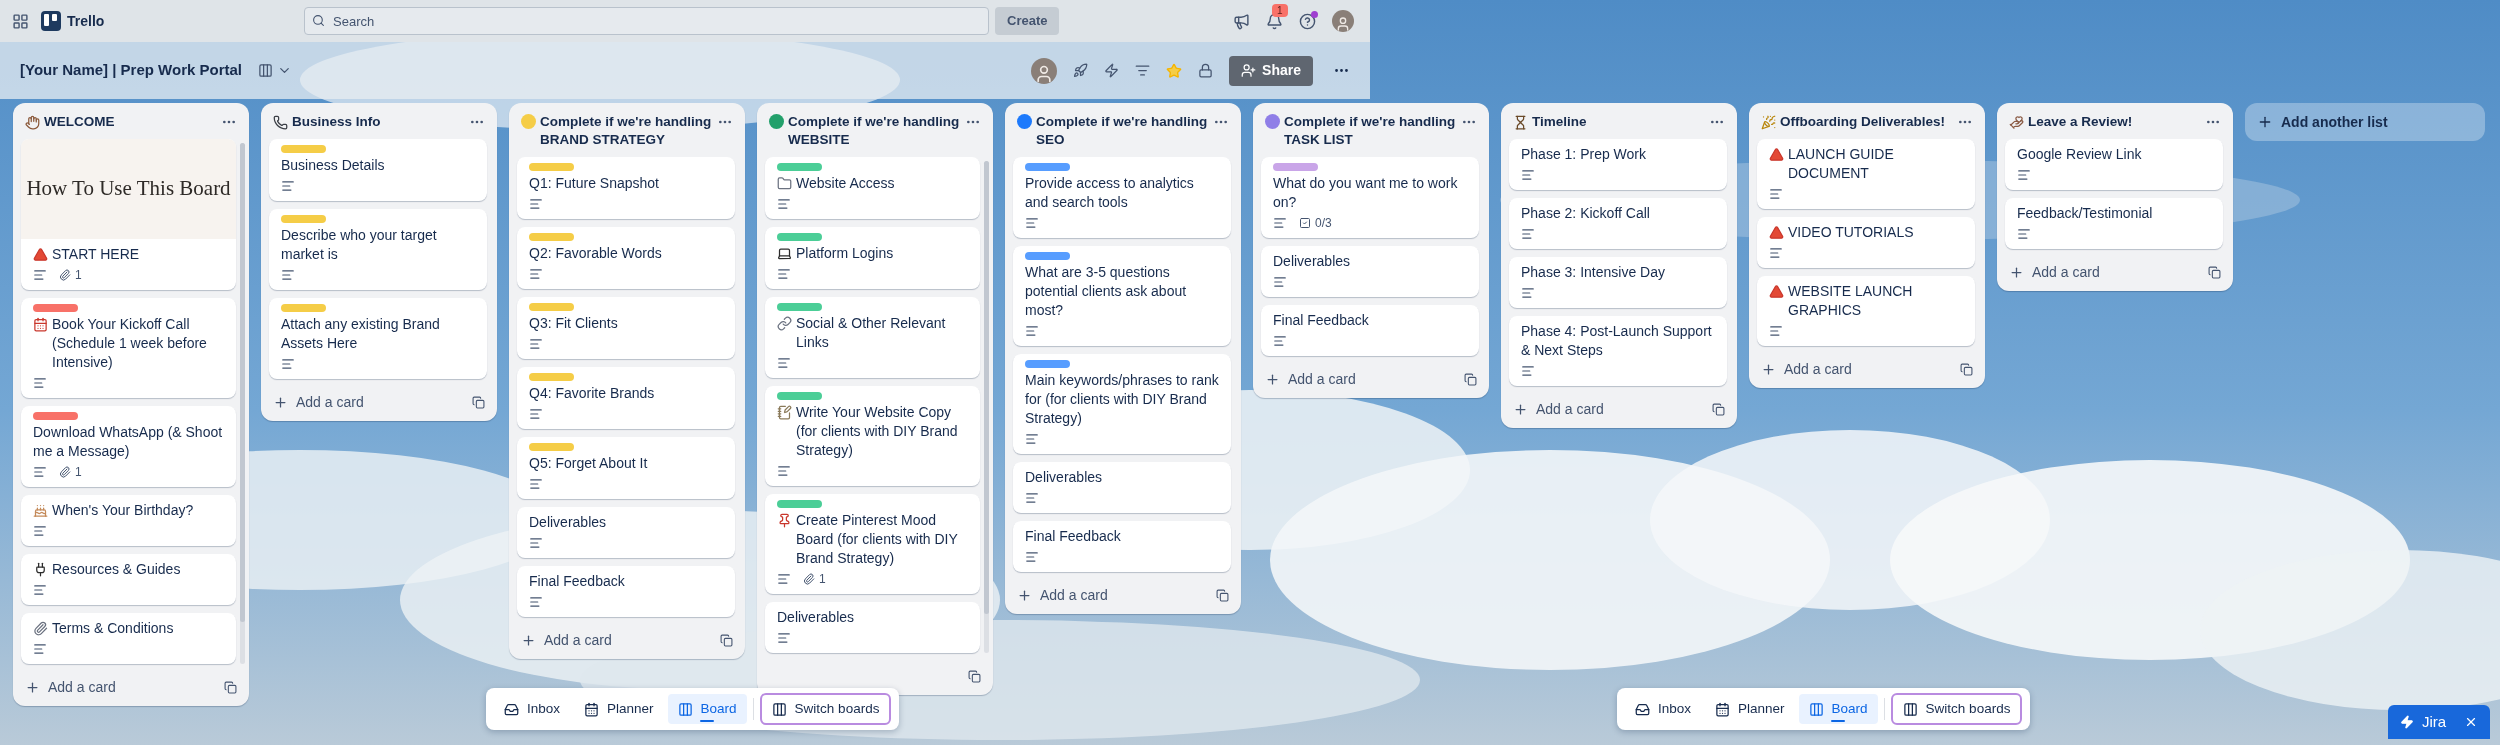 This screenshot has height=745, width=2500. Describe the element at coordinates (1307, 21) in the screenshot. I see `help-icon` at that location.